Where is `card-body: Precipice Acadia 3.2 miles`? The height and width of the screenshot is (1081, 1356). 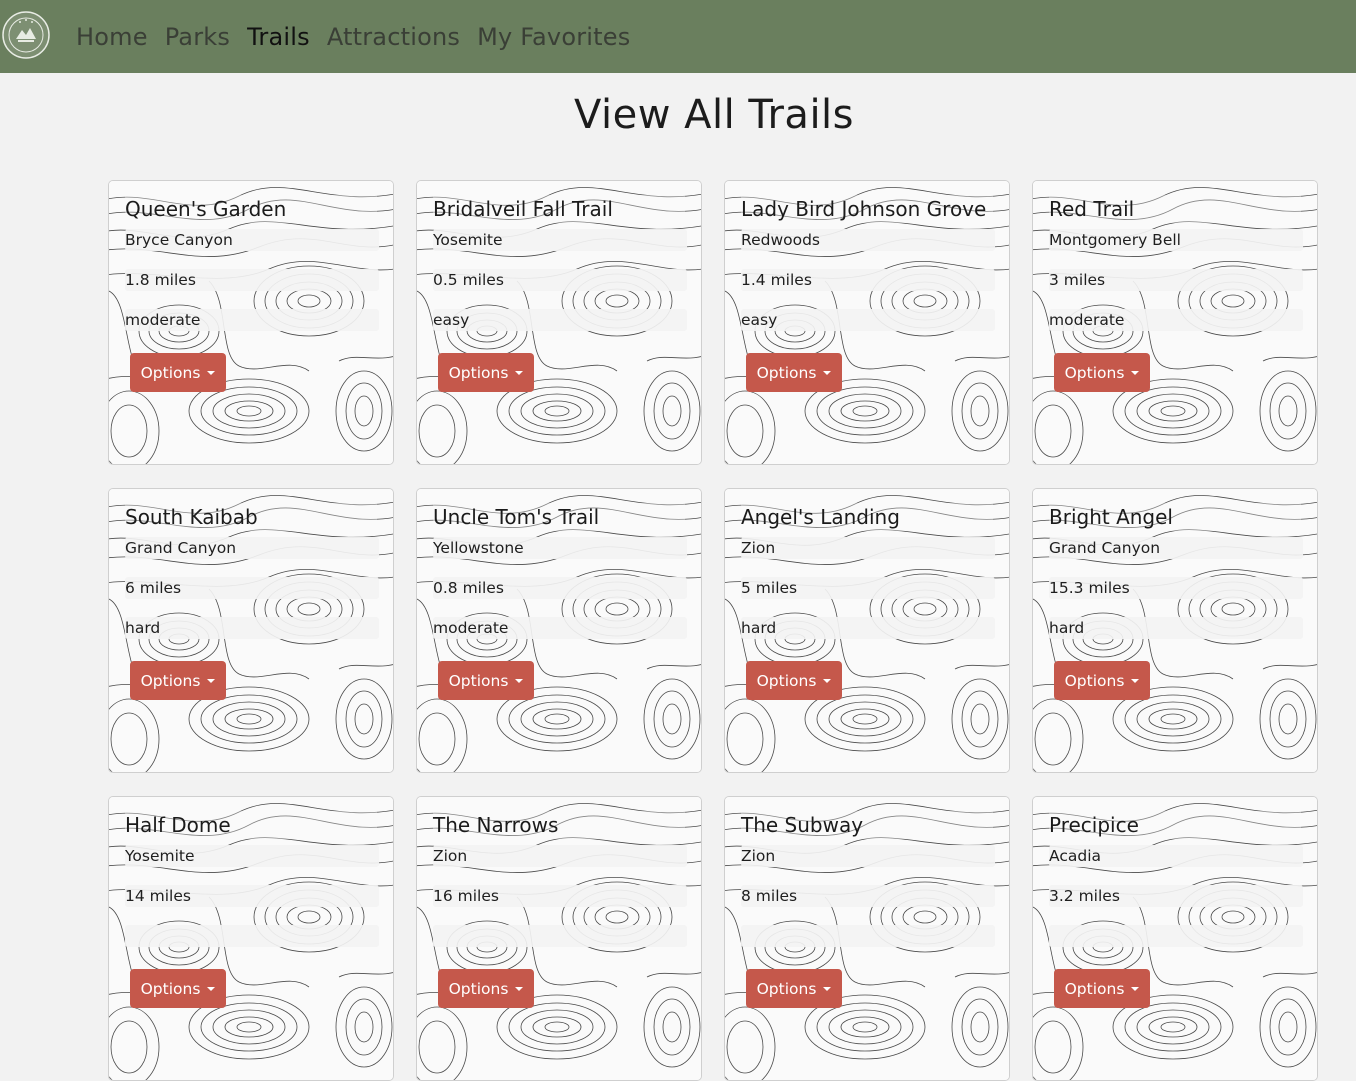
card-body: Precipice Acadia 3.2 miles is located at coordinates (1176, 888).